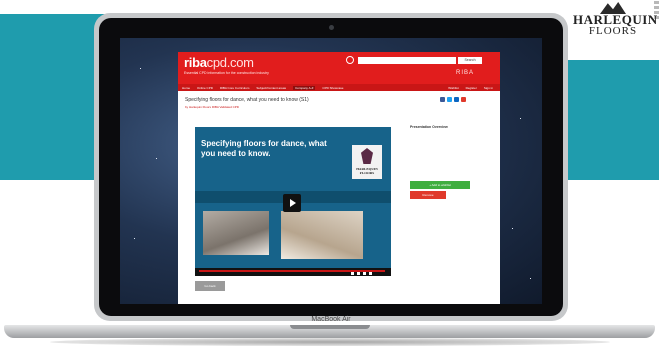 This screenshot has height=349, width=659. Describe the element at coordinates (453, 99) in the screenshot. I see `share-icons` at that location.